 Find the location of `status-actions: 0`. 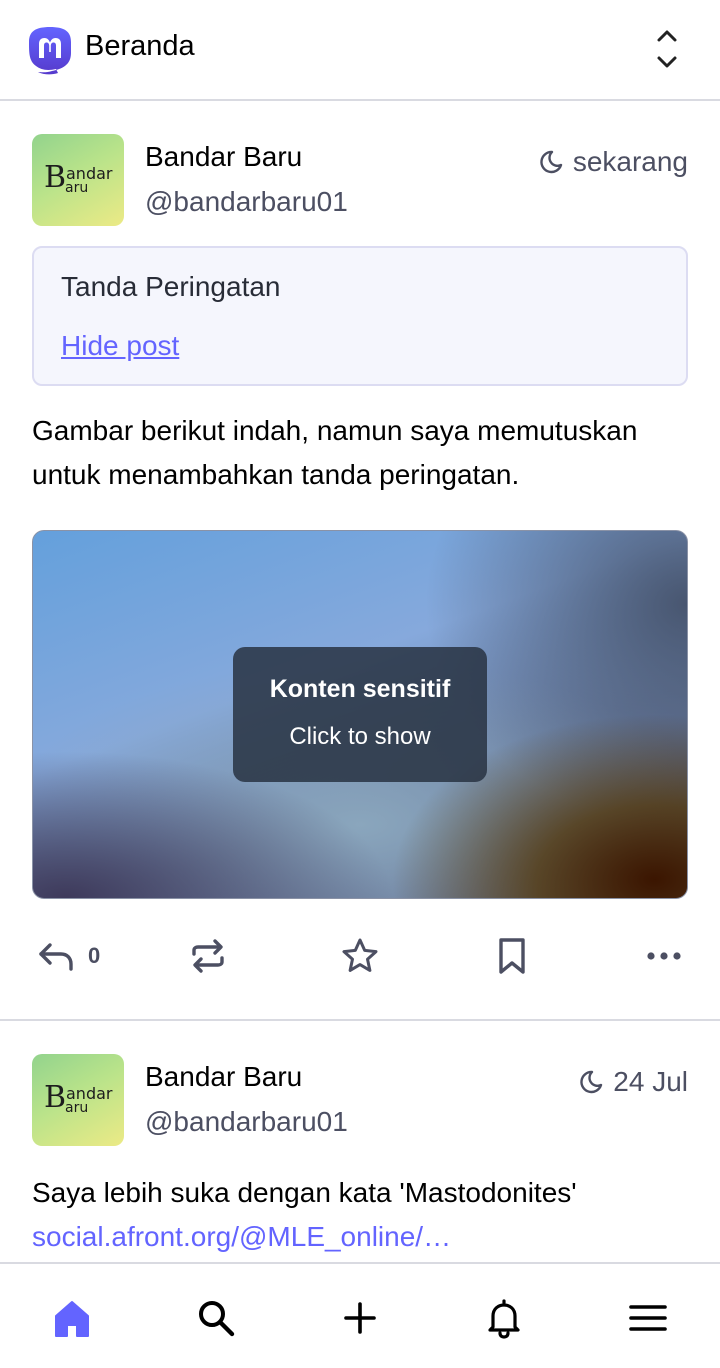

status-actions: 0 is located at coordinates (360, 956).